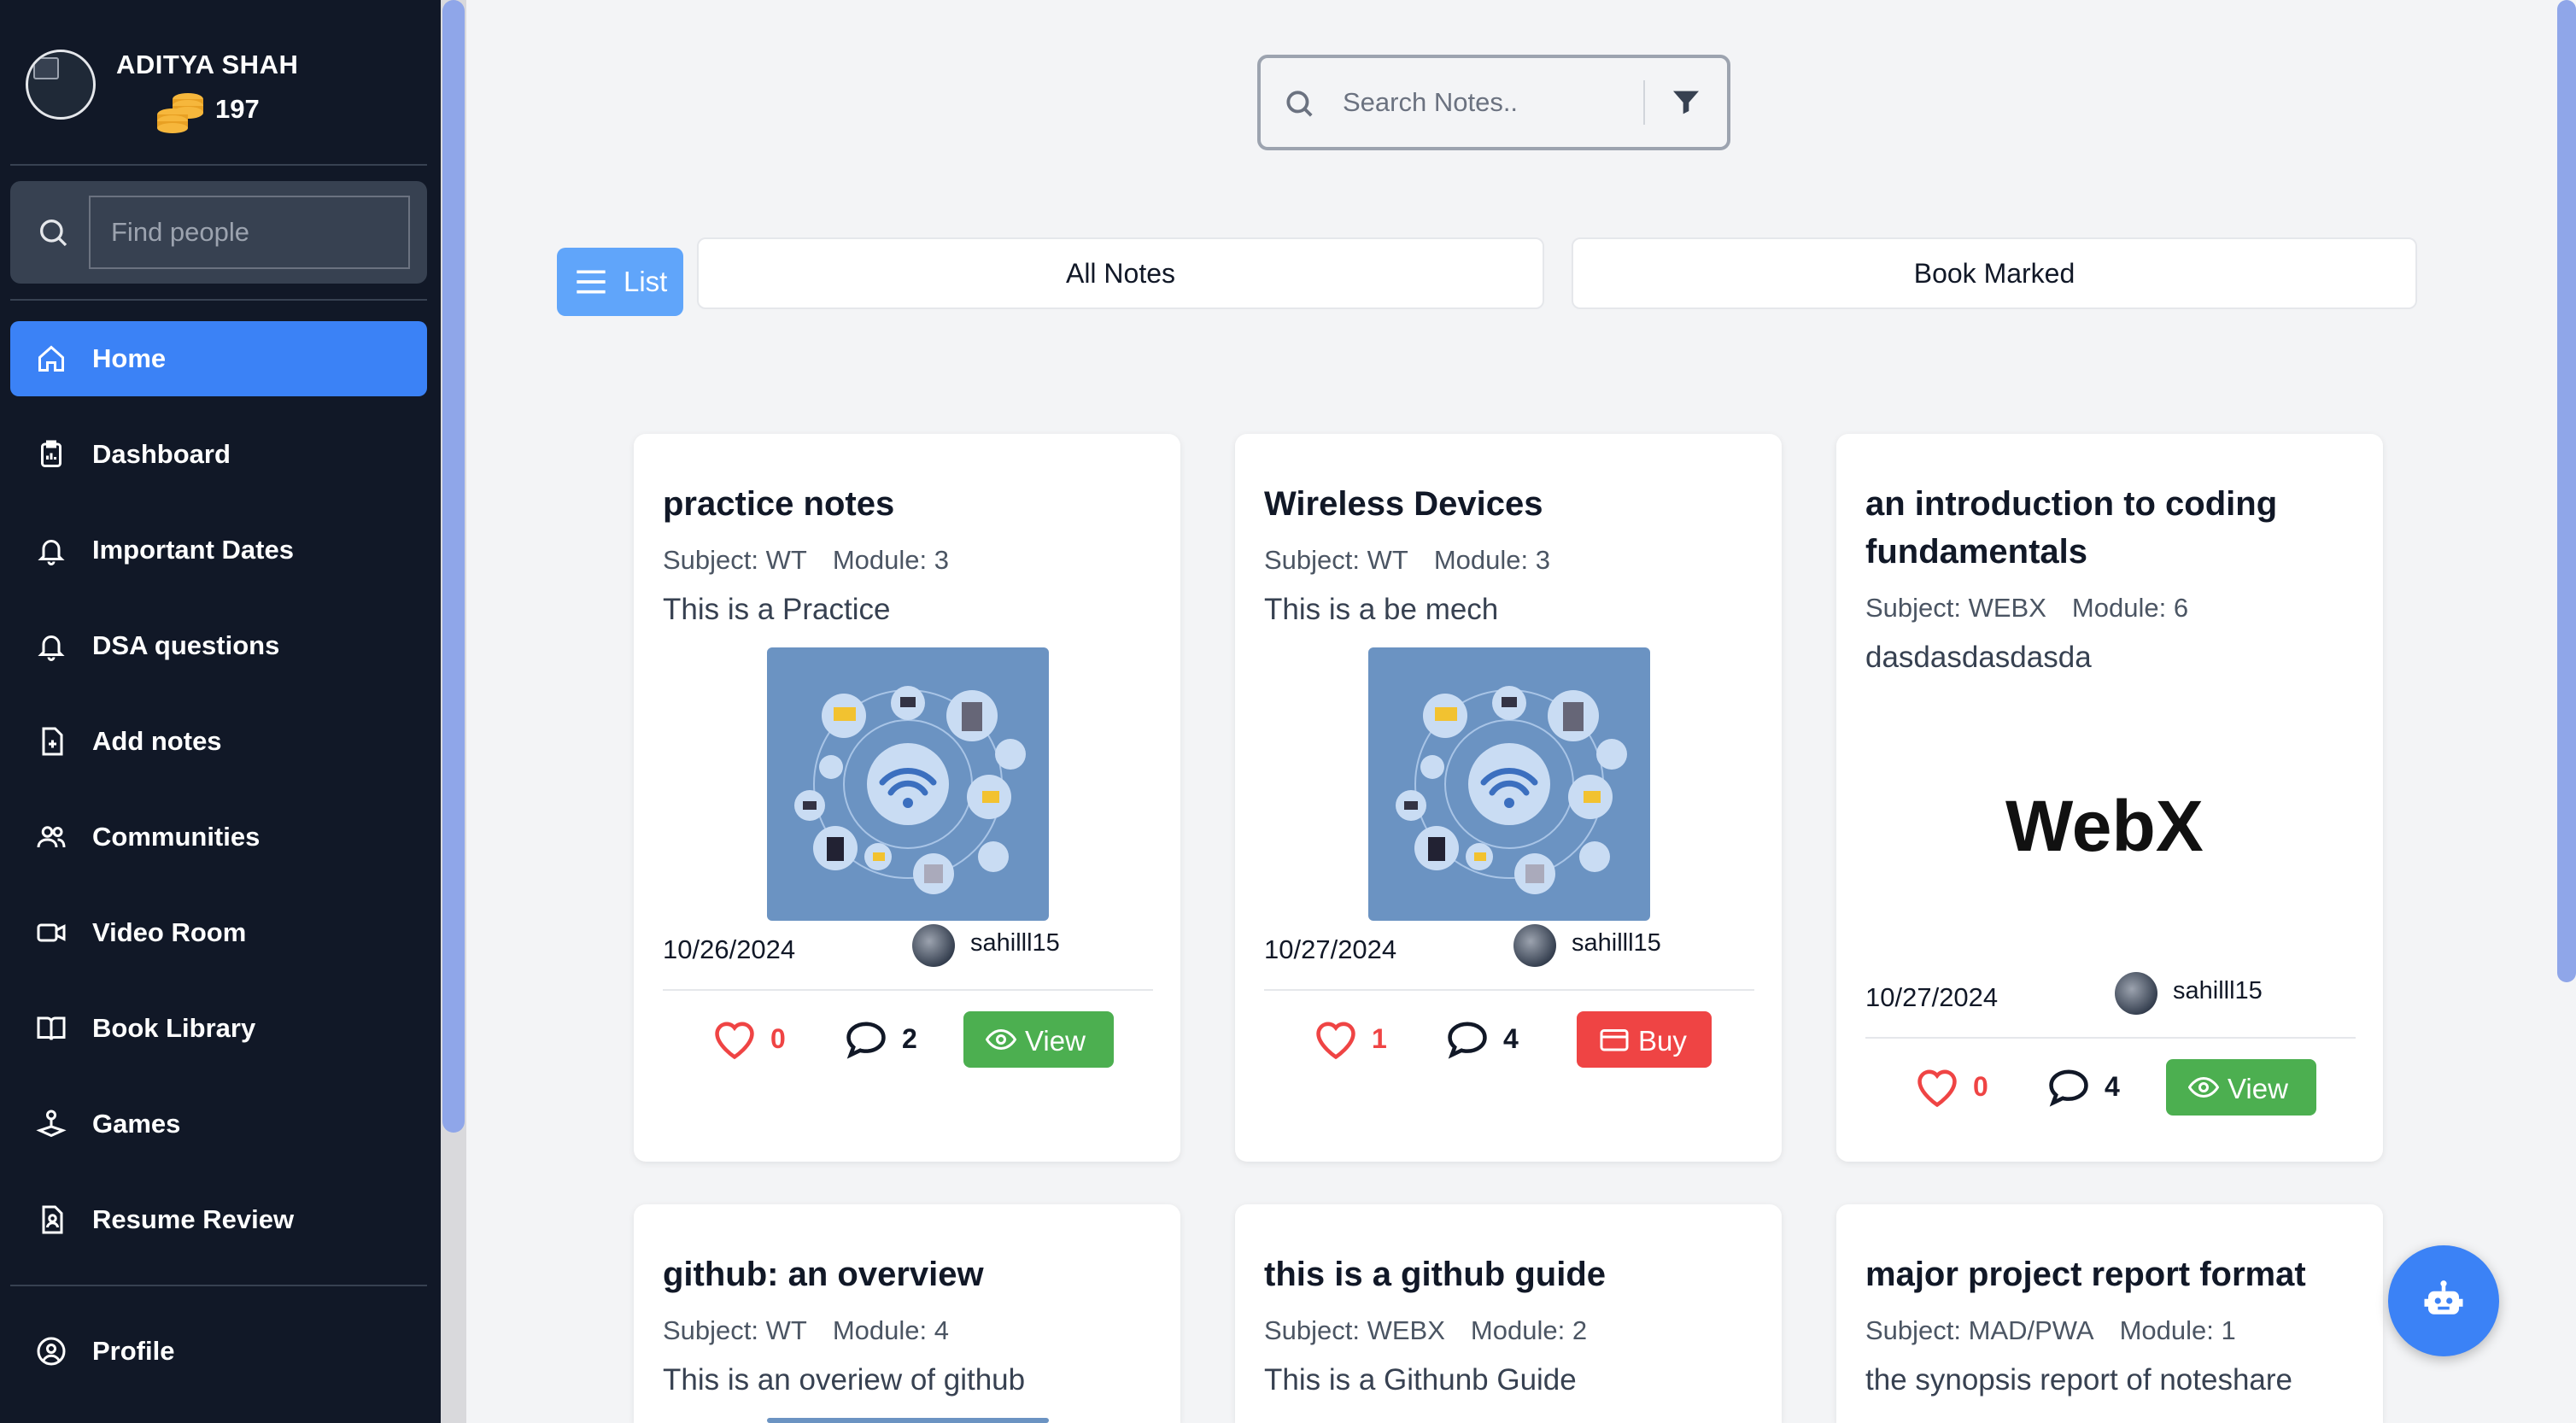 The width and height of the screenshot is (2576, 1423). Describe the element at coordinates (218, 550) in the screenshot. I see `sidebar-item-important-dates: Important Dates` at that location.